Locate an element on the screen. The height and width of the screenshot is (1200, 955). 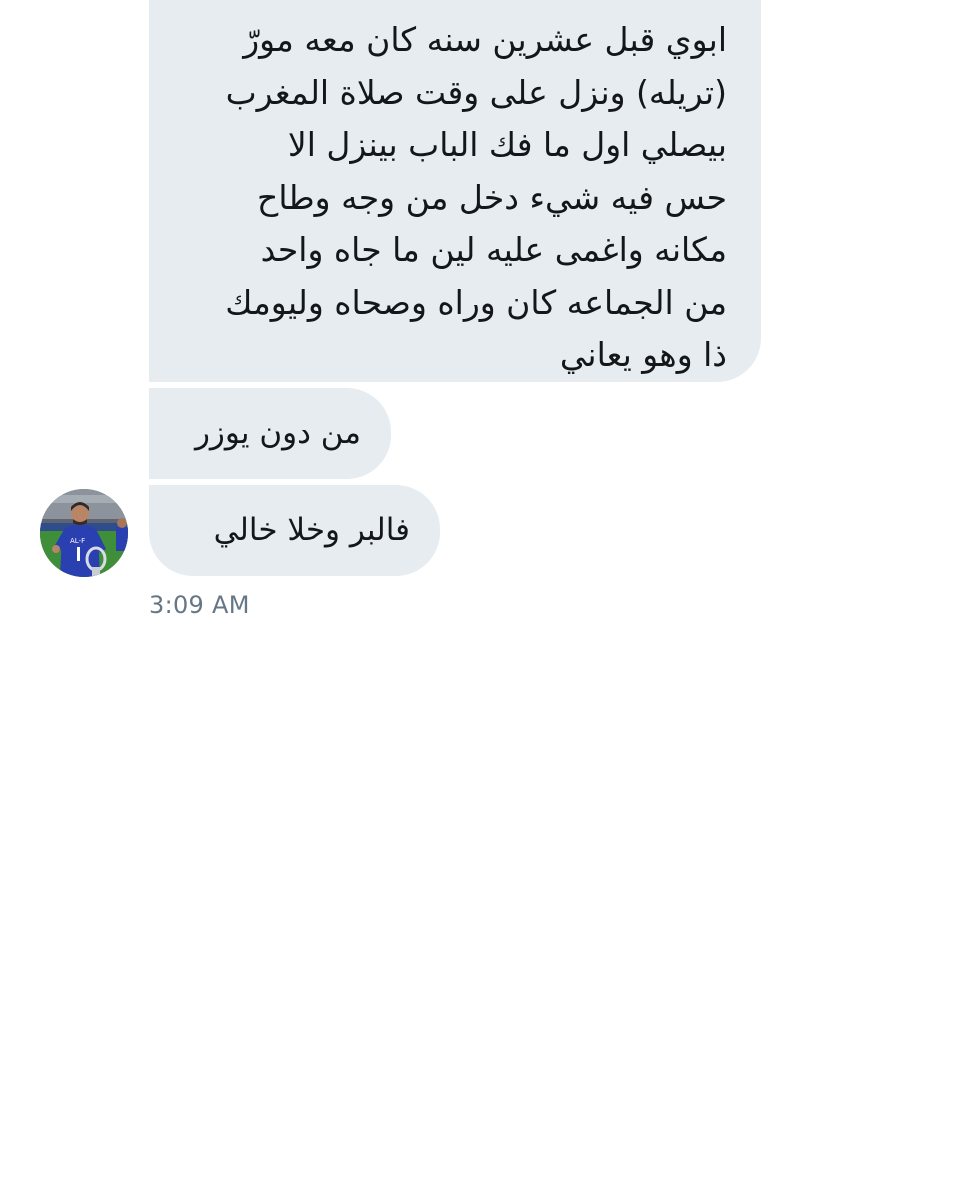
received-message-bubble: فالبر وخلا خالي is located at coordinates (294, 530).